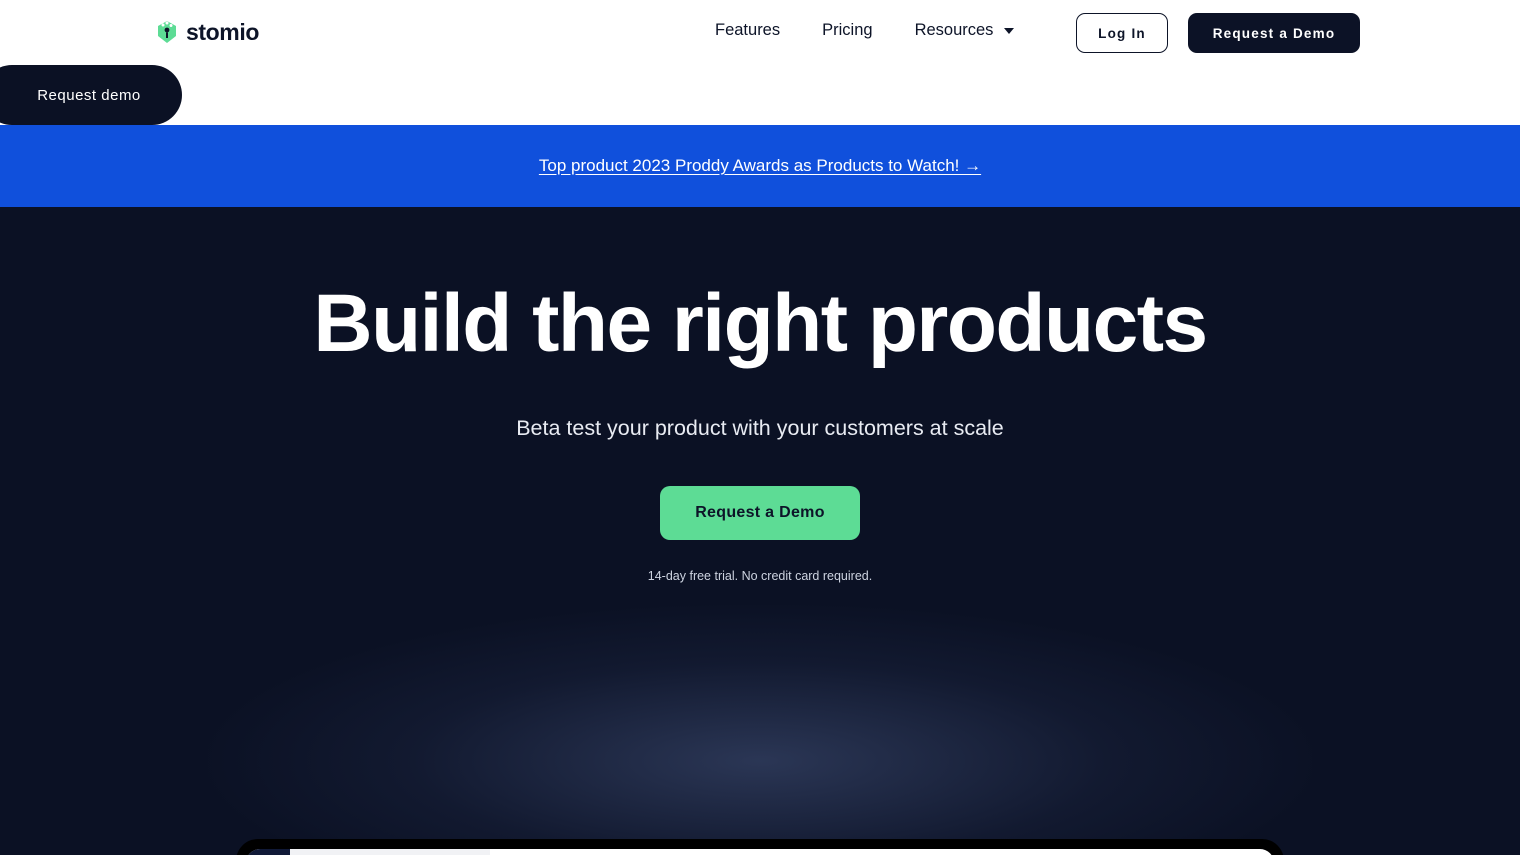  I want to click on brand-name: stomio, so click(222, 31).